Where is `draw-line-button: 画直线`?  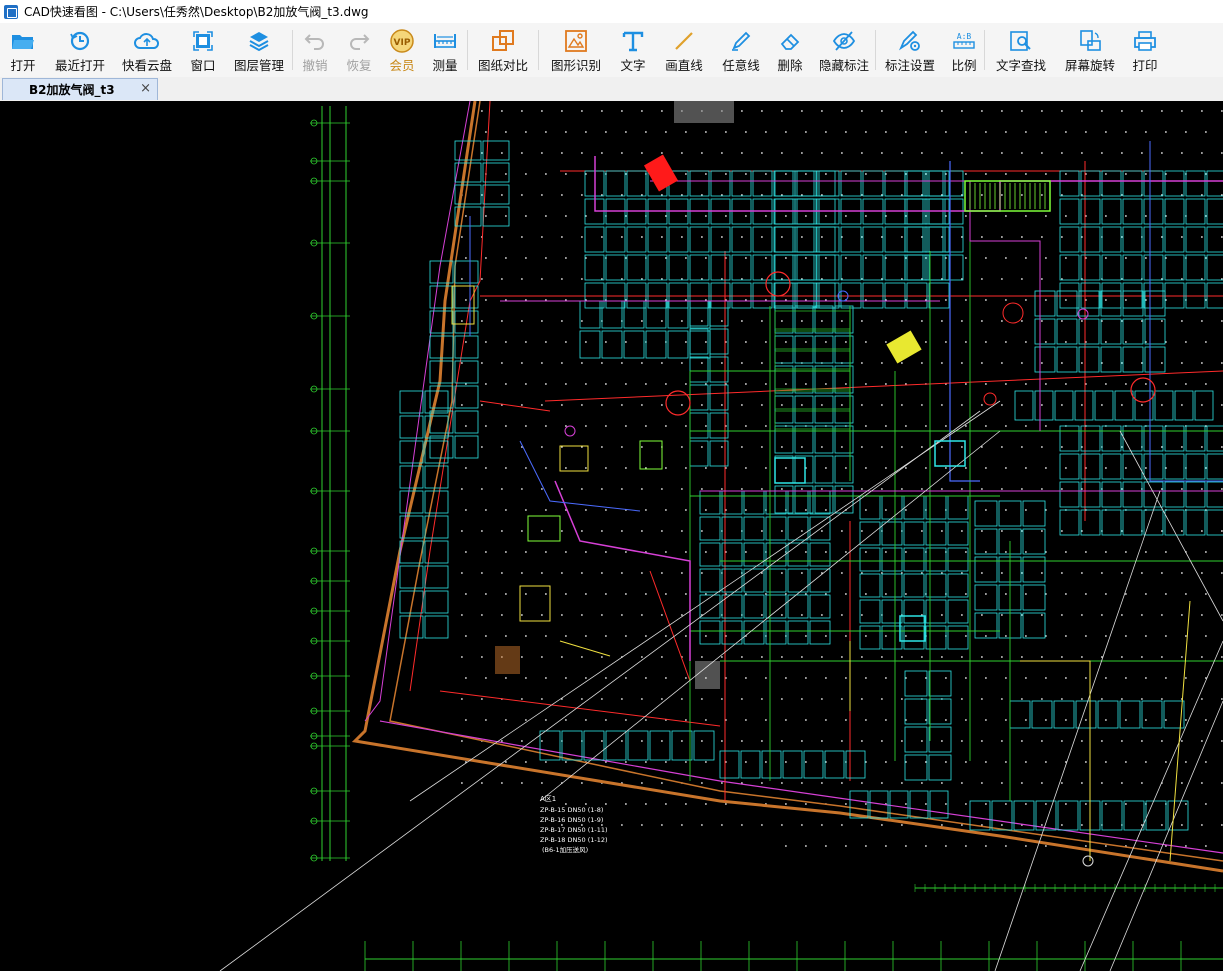 draw-line-button: 画直线 is located at coordinates (684, 50).